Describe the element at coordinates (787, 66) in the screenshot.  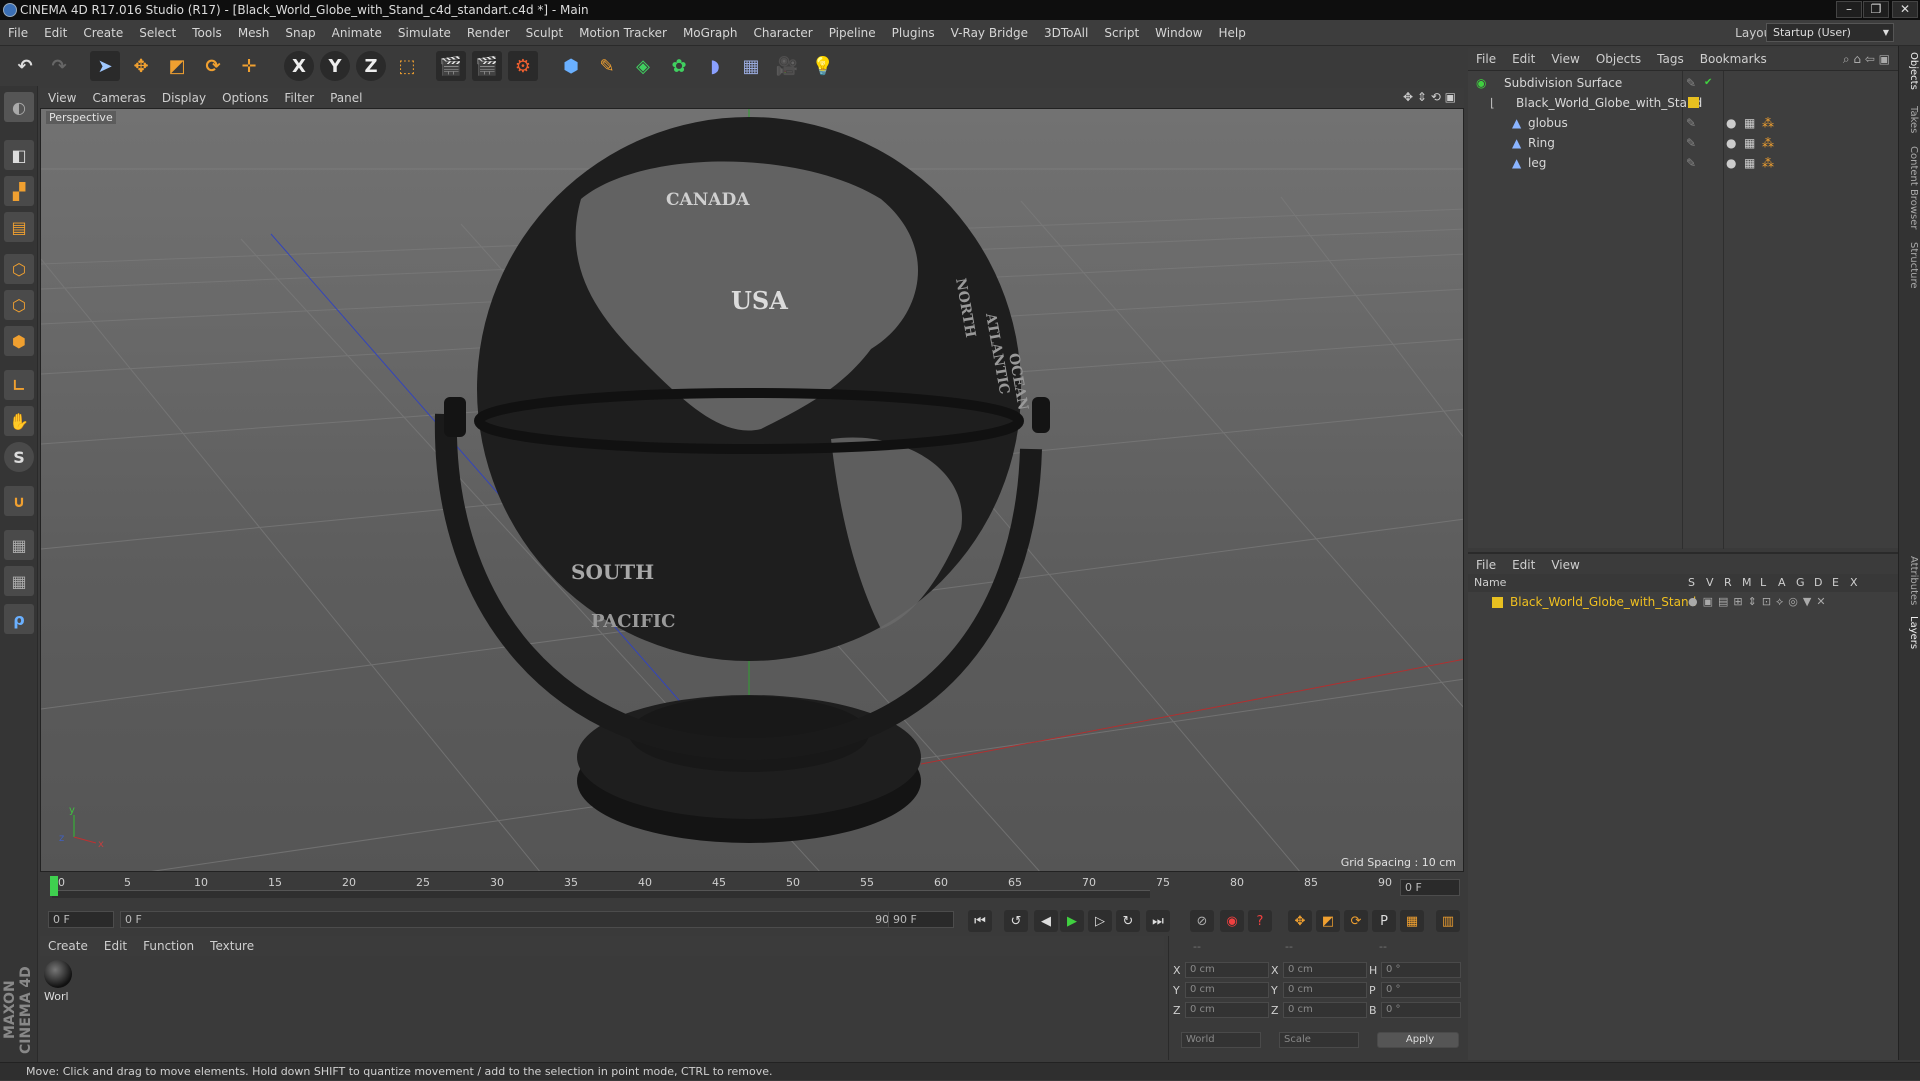
I see `camera-icon: 🎥` at that location.